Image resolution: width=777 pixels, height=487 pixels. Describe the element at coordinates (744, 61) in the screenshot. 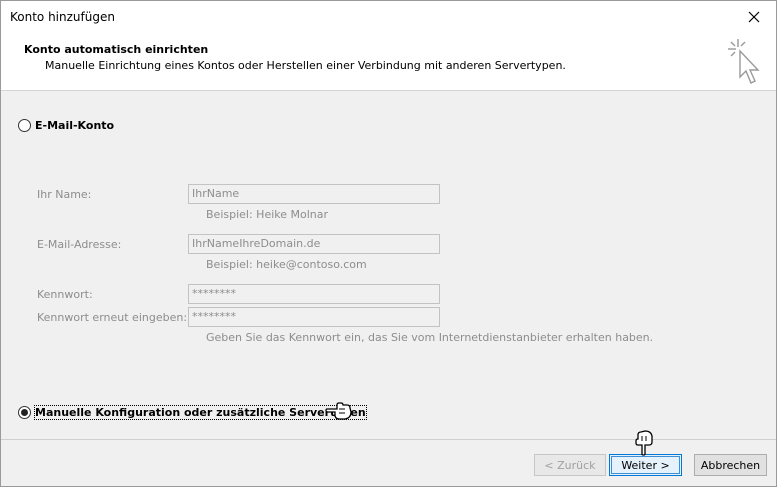

I see `cursor-click-icon` at that location.